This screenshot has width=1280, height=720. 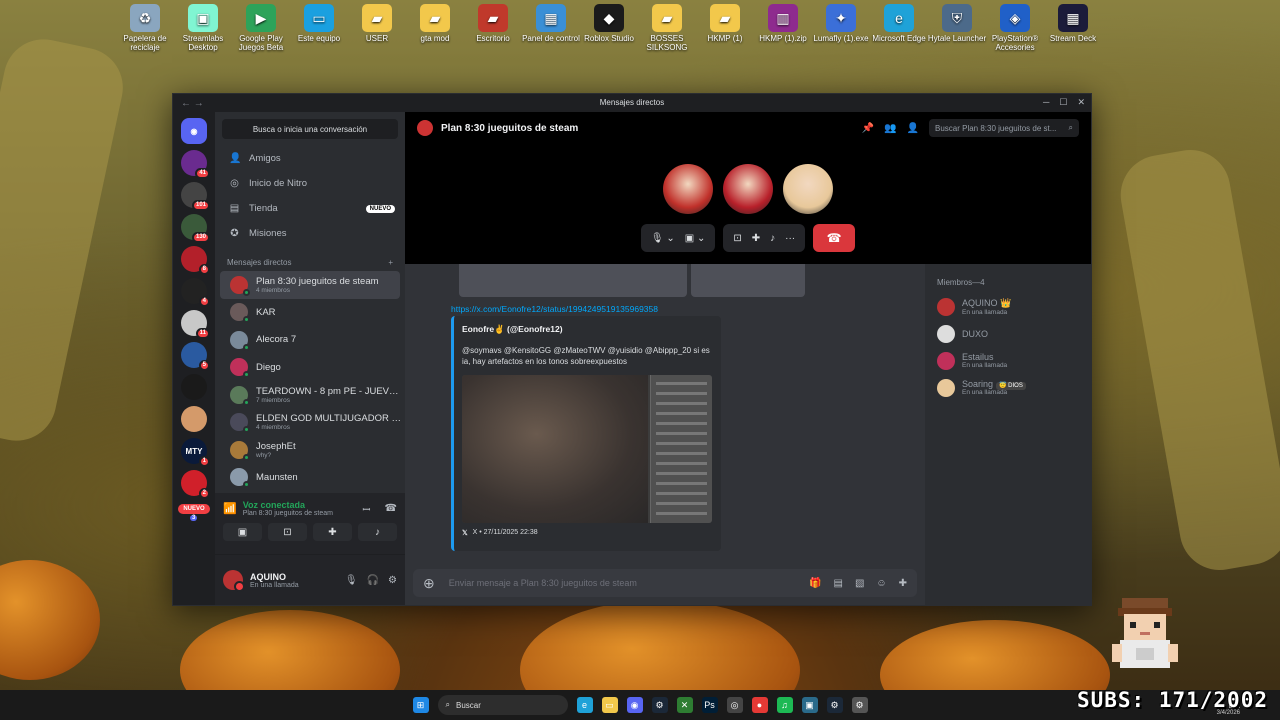 What do you see at coordinates (756, 238) in the screenshot?
I see `activities-icon: ✚` at bounding box center [756, 238].